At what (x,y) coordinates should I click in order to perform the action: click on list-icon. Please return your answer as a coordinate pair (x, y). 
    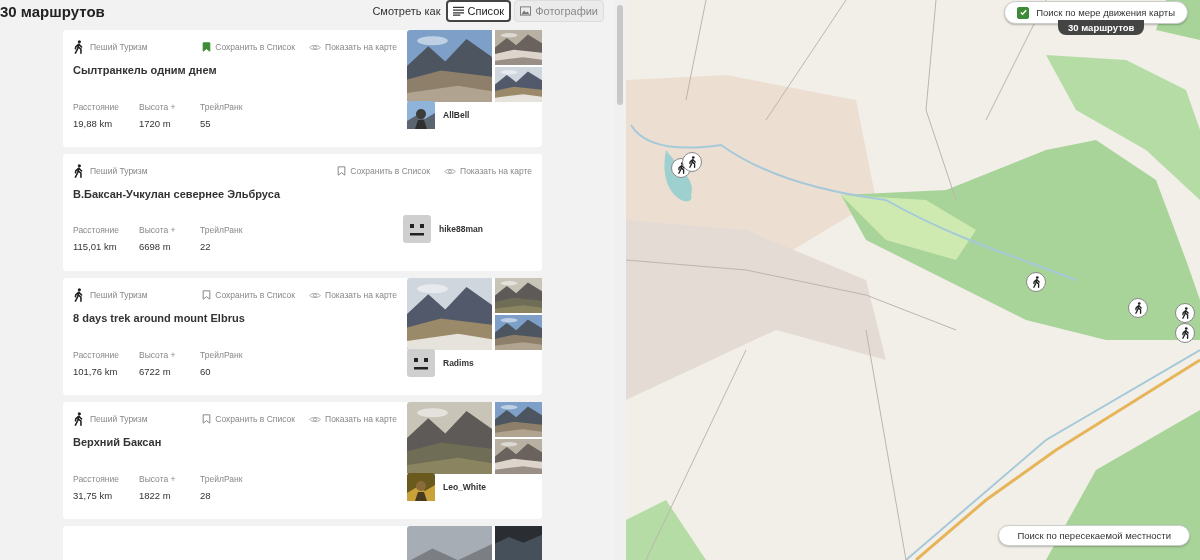
    Looking at the image, I should click on (458, 11).